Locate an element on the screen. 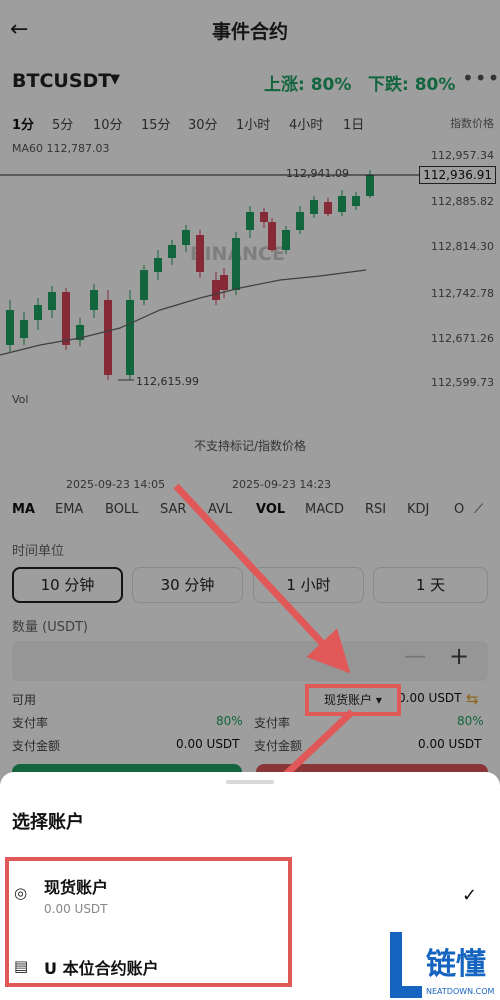 The width and height of the screenshot is (500, 1000). neatdown-logo: 链懂 NEATDOWN.COM is located at coordinates (444, 965).